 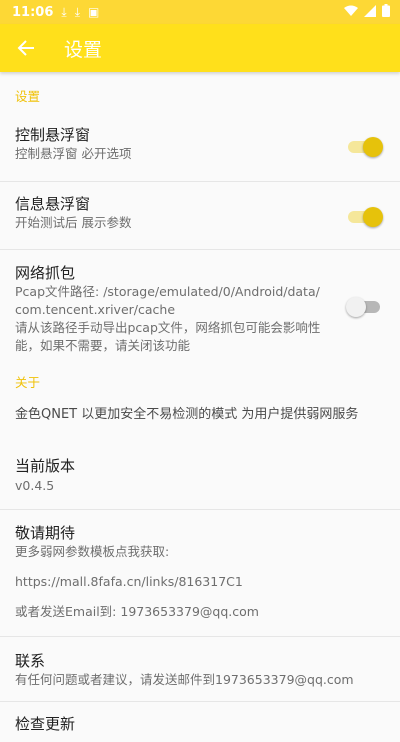 I want to click on description-text: 金色QNET 以更加安全不易检测的模式 为用户提供弱网服务, so click(x=187, y=414).